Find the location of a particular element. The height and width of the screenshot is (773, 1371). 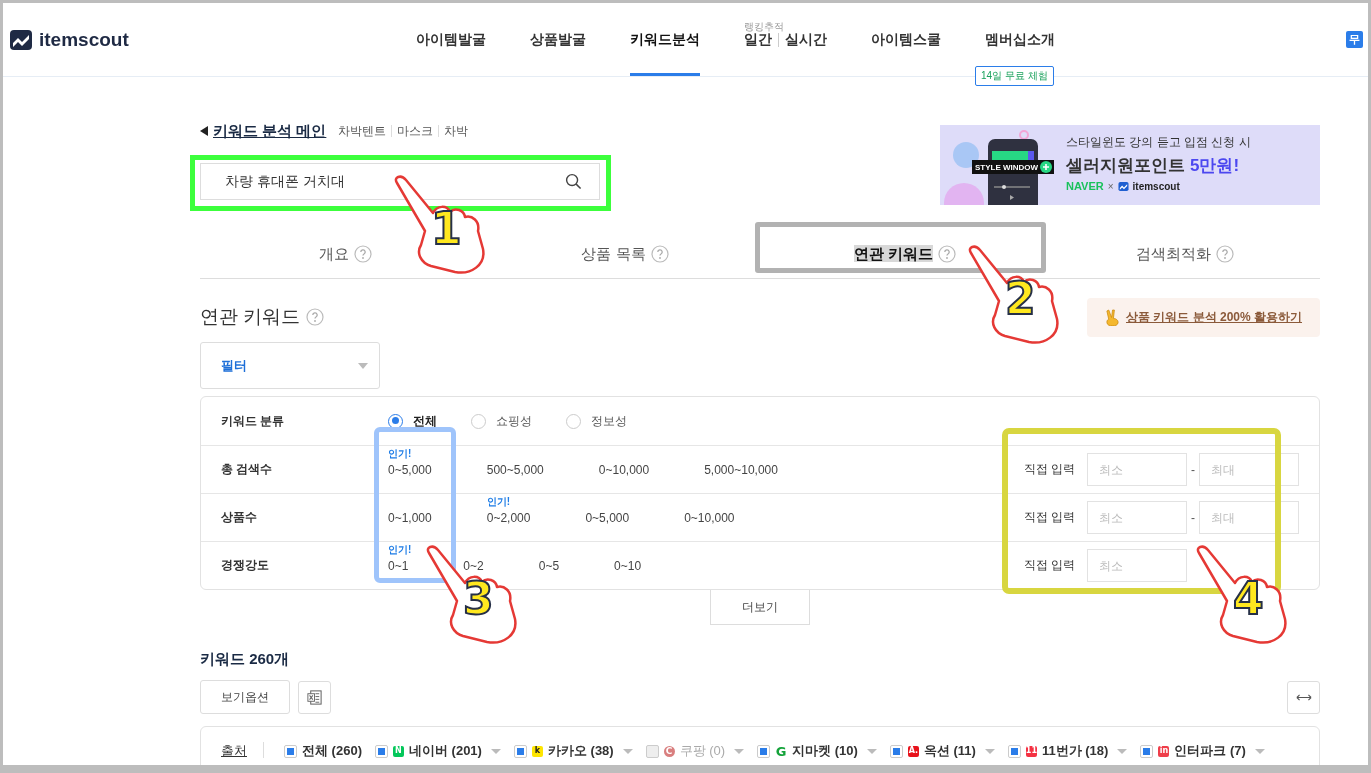

keyword-count-title: 키워드 260개 is located at coordinates (245, 659).